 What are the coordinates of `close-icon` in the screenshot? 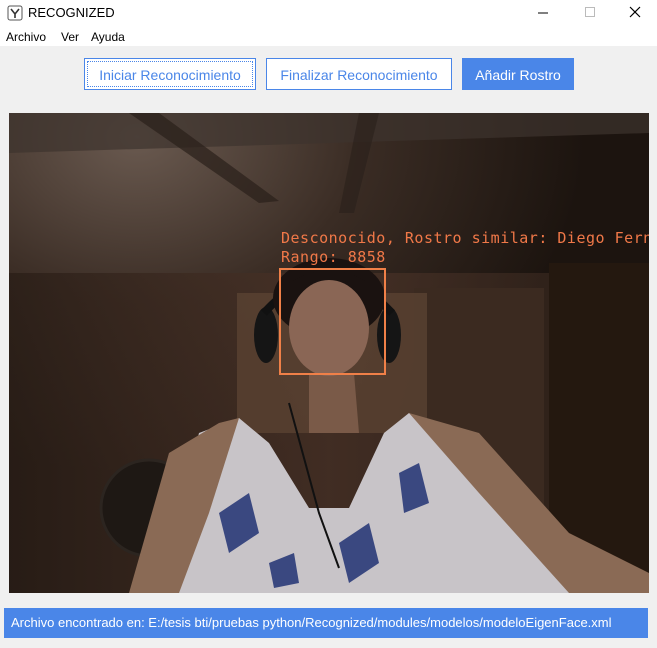 It's located at (635, 12).